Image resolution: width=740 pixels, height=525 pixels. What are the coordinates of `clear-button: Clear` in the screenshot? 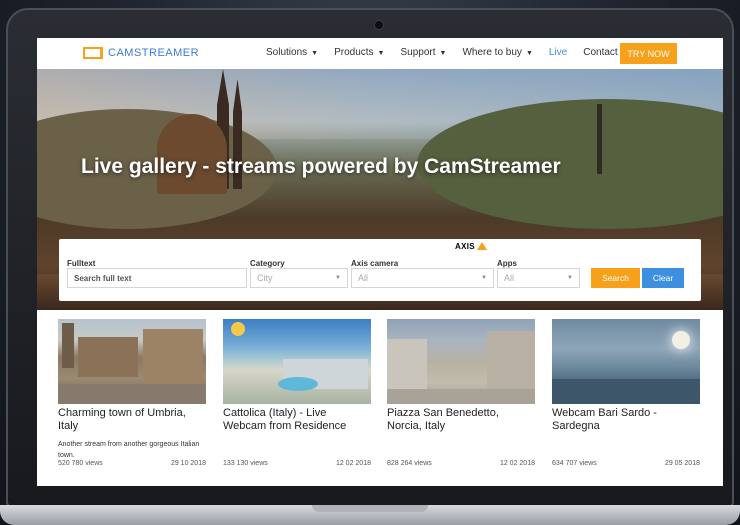 It's located at (663, 278).